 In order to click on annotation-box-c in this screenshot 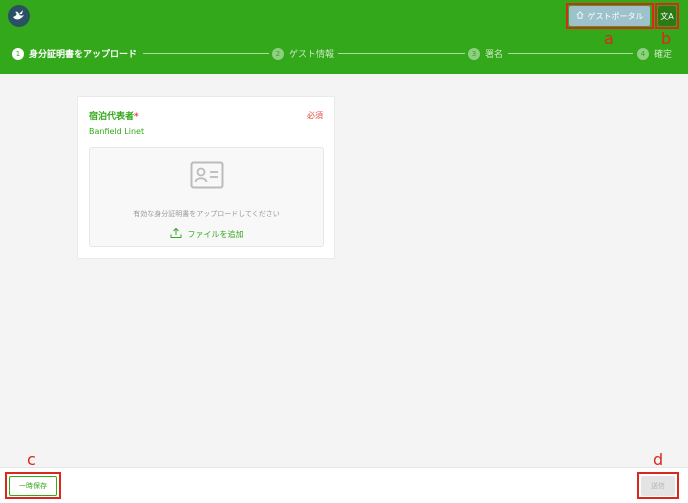, I will do `click(33, 485)`.